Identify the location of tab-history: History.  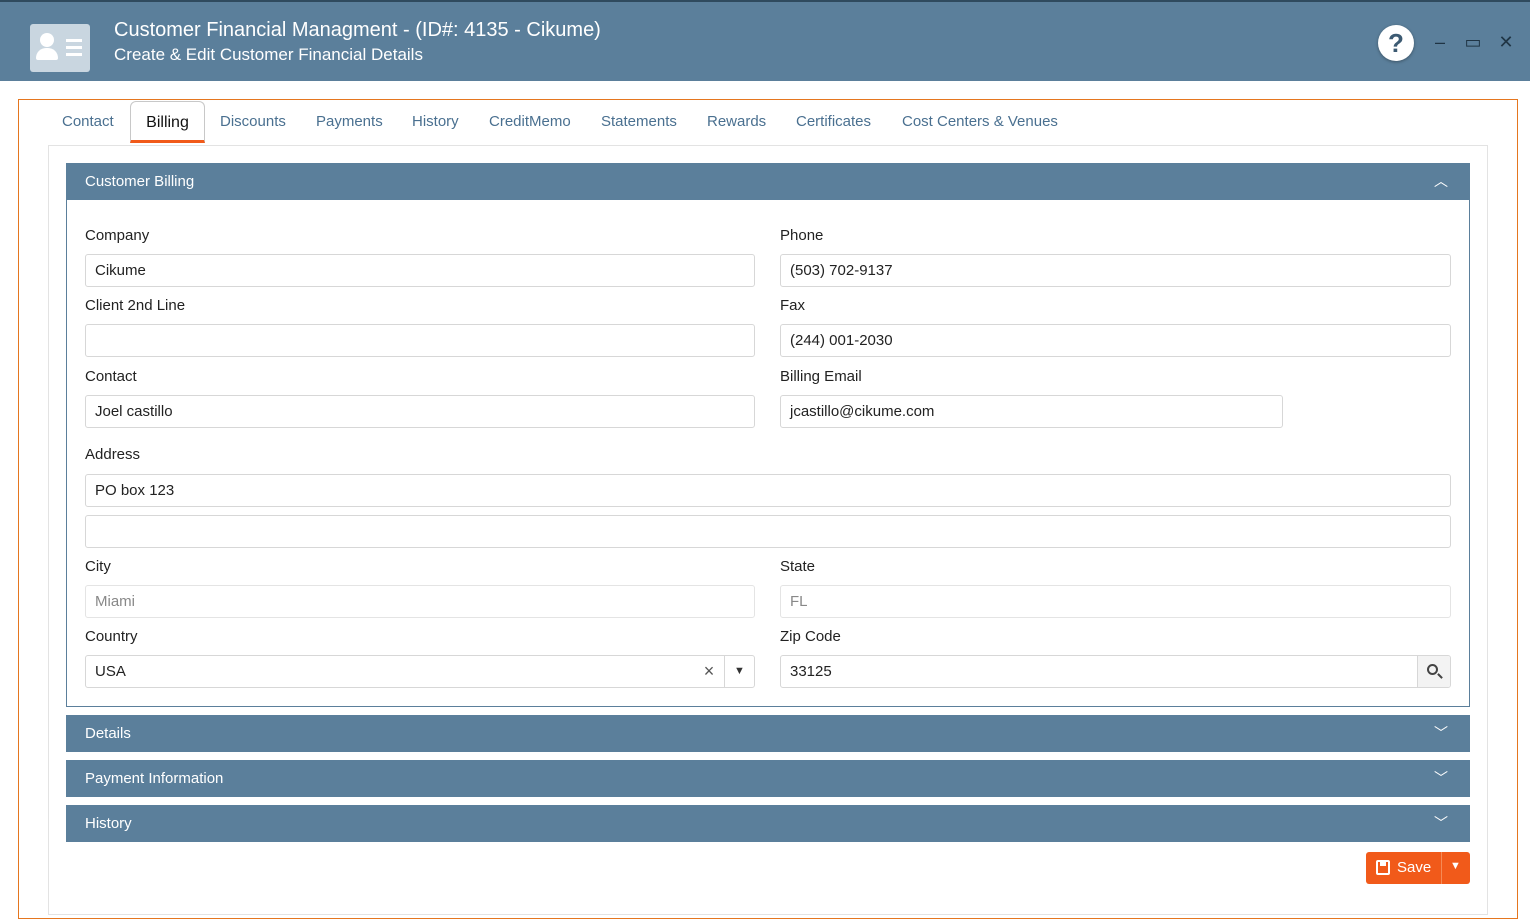
(435, 122).